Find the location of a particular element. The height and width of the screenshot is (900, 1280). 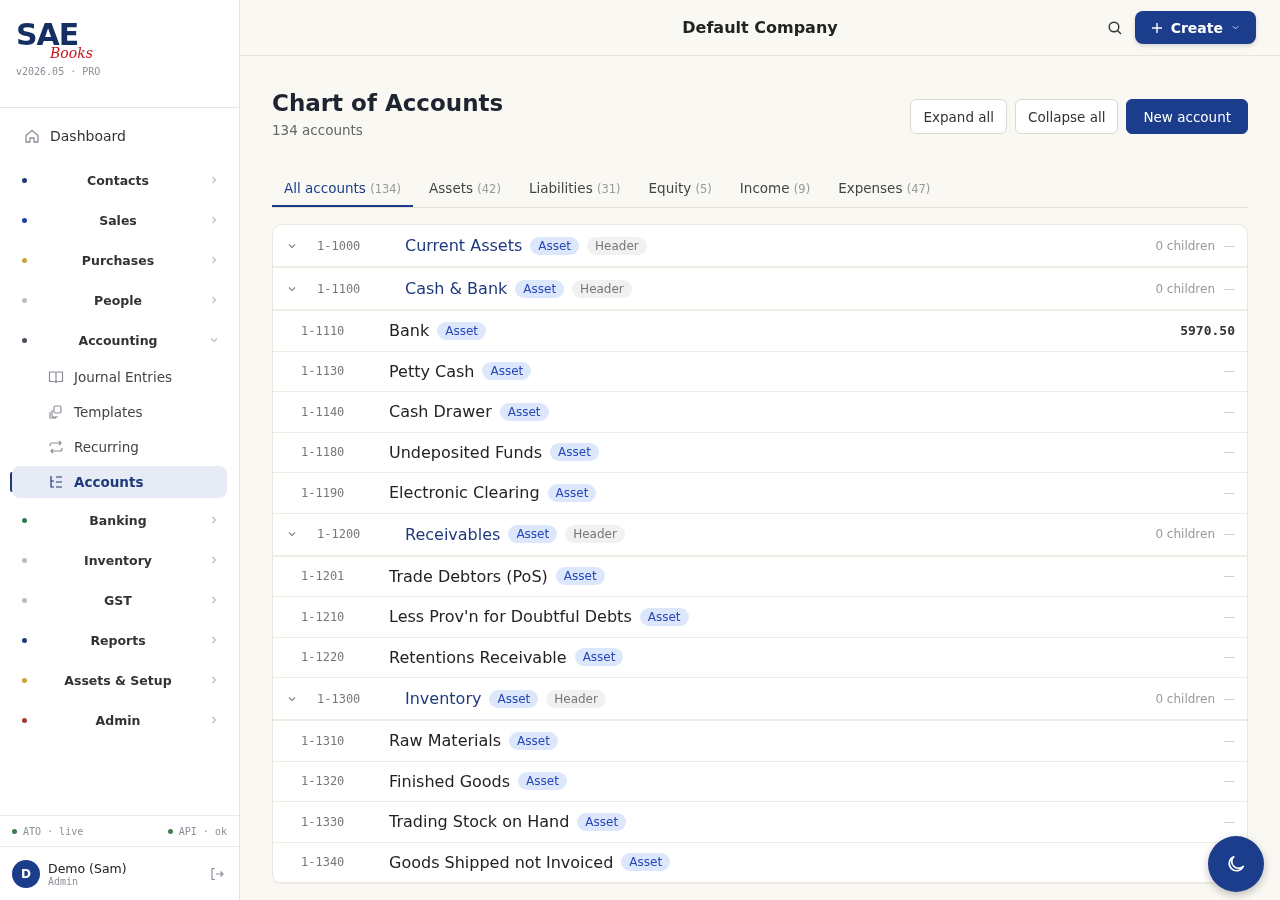

account-code: 1-1320 is located at coordinates (323, 781).